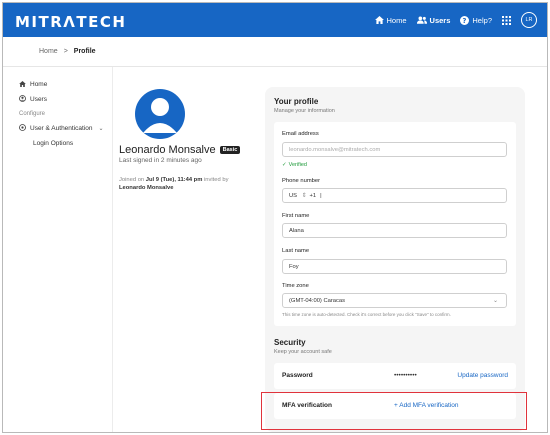 The image size is (550, 435). Describe the element at coordinates (335, 149) in the screenshot. I see `email-value: leonardo.monsalve@mitratech.com` at that location.